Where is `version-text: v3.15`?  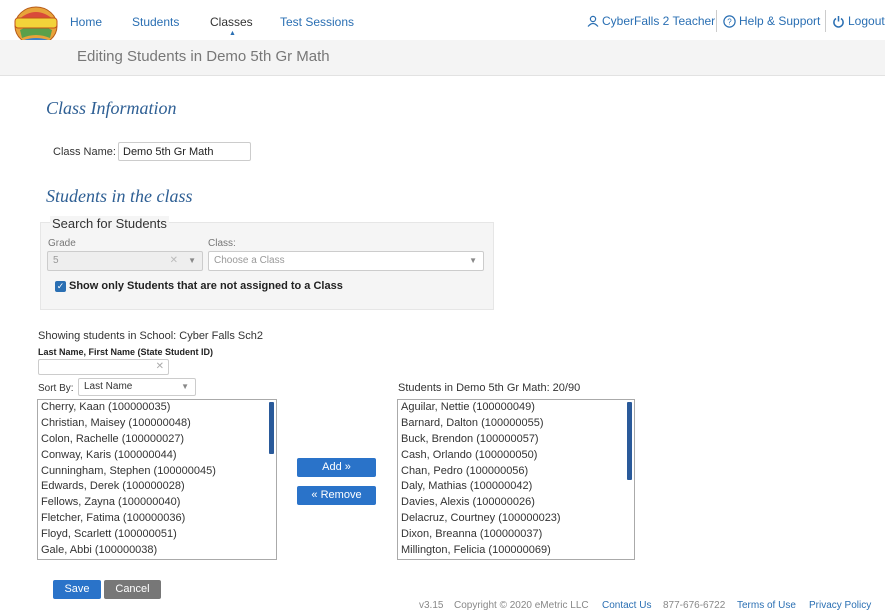 version-text: v3.15 is located at coordinates (431, 605).